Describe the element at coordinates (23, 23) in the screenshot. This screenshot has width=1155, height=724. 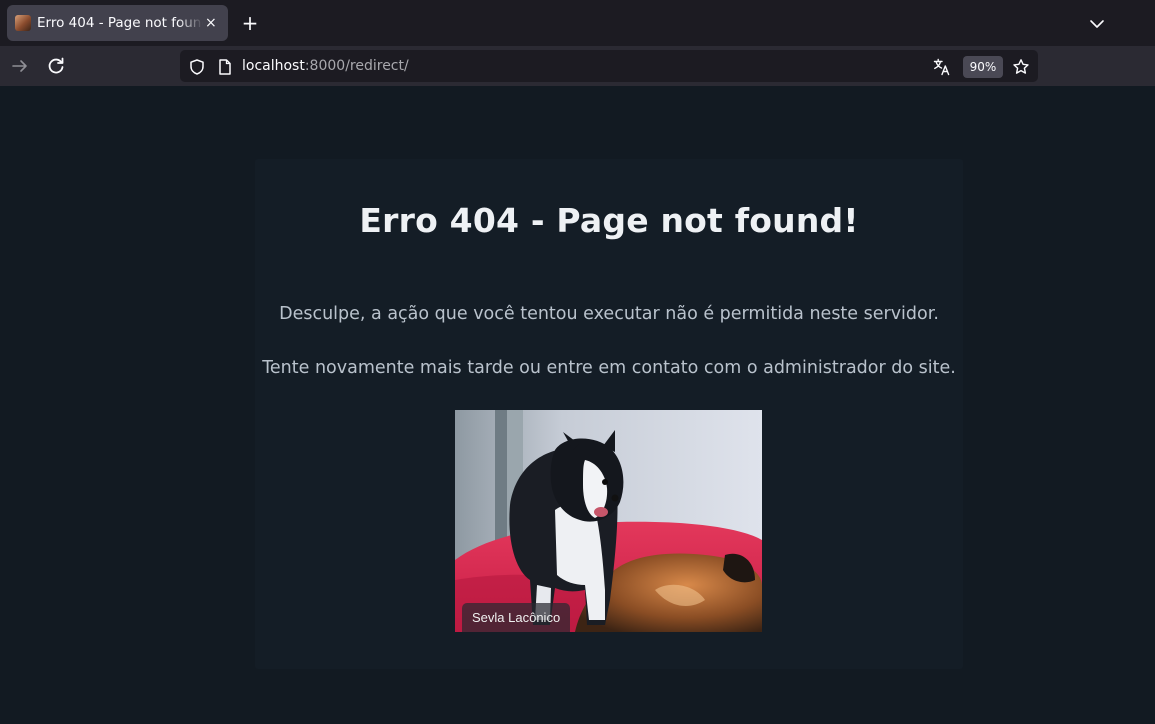
I see `dog-favicon-icon` at that location.